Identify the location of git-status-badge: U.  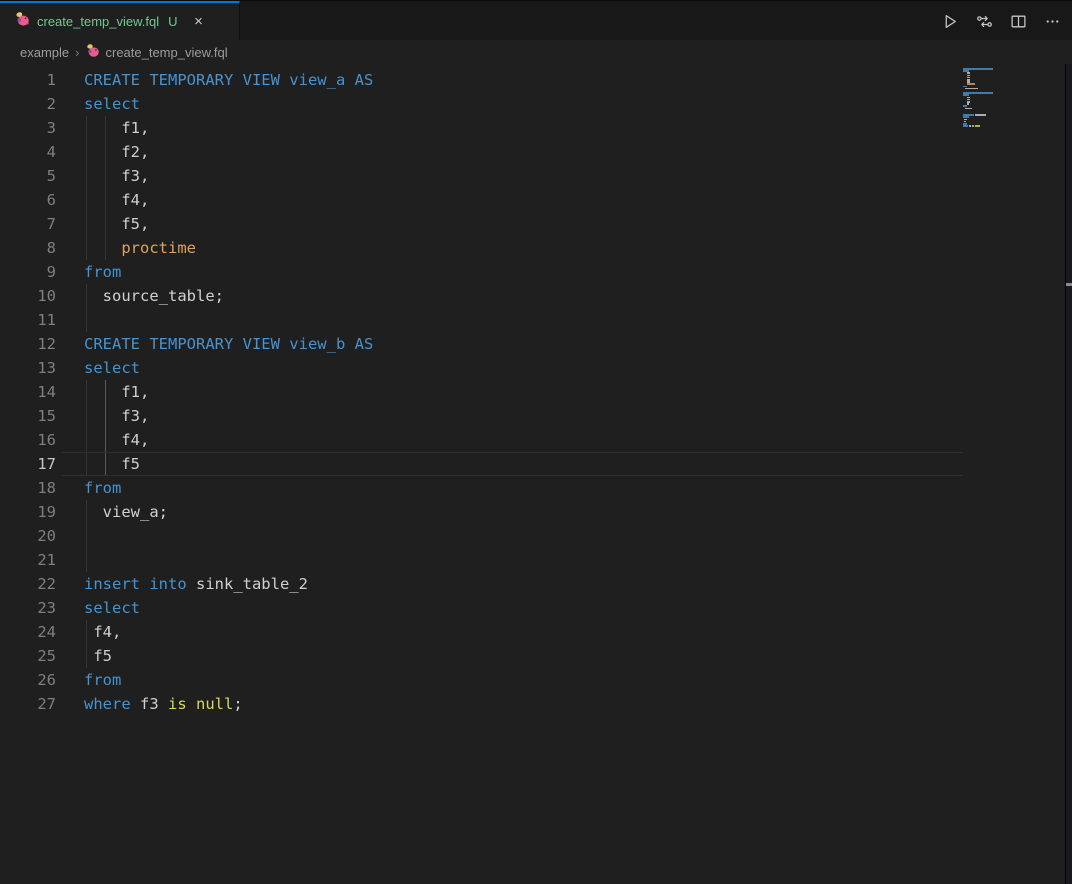
(173, 21).